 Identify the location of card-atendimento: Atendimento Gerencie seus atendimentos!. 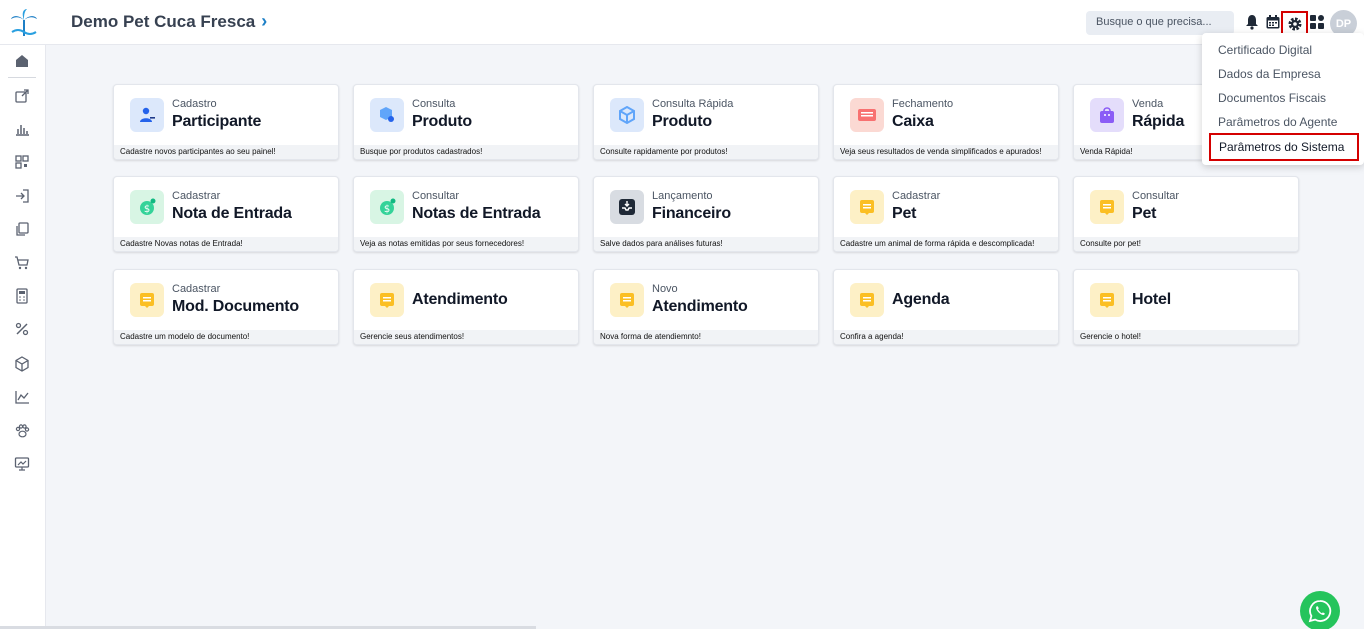
(466, 307).